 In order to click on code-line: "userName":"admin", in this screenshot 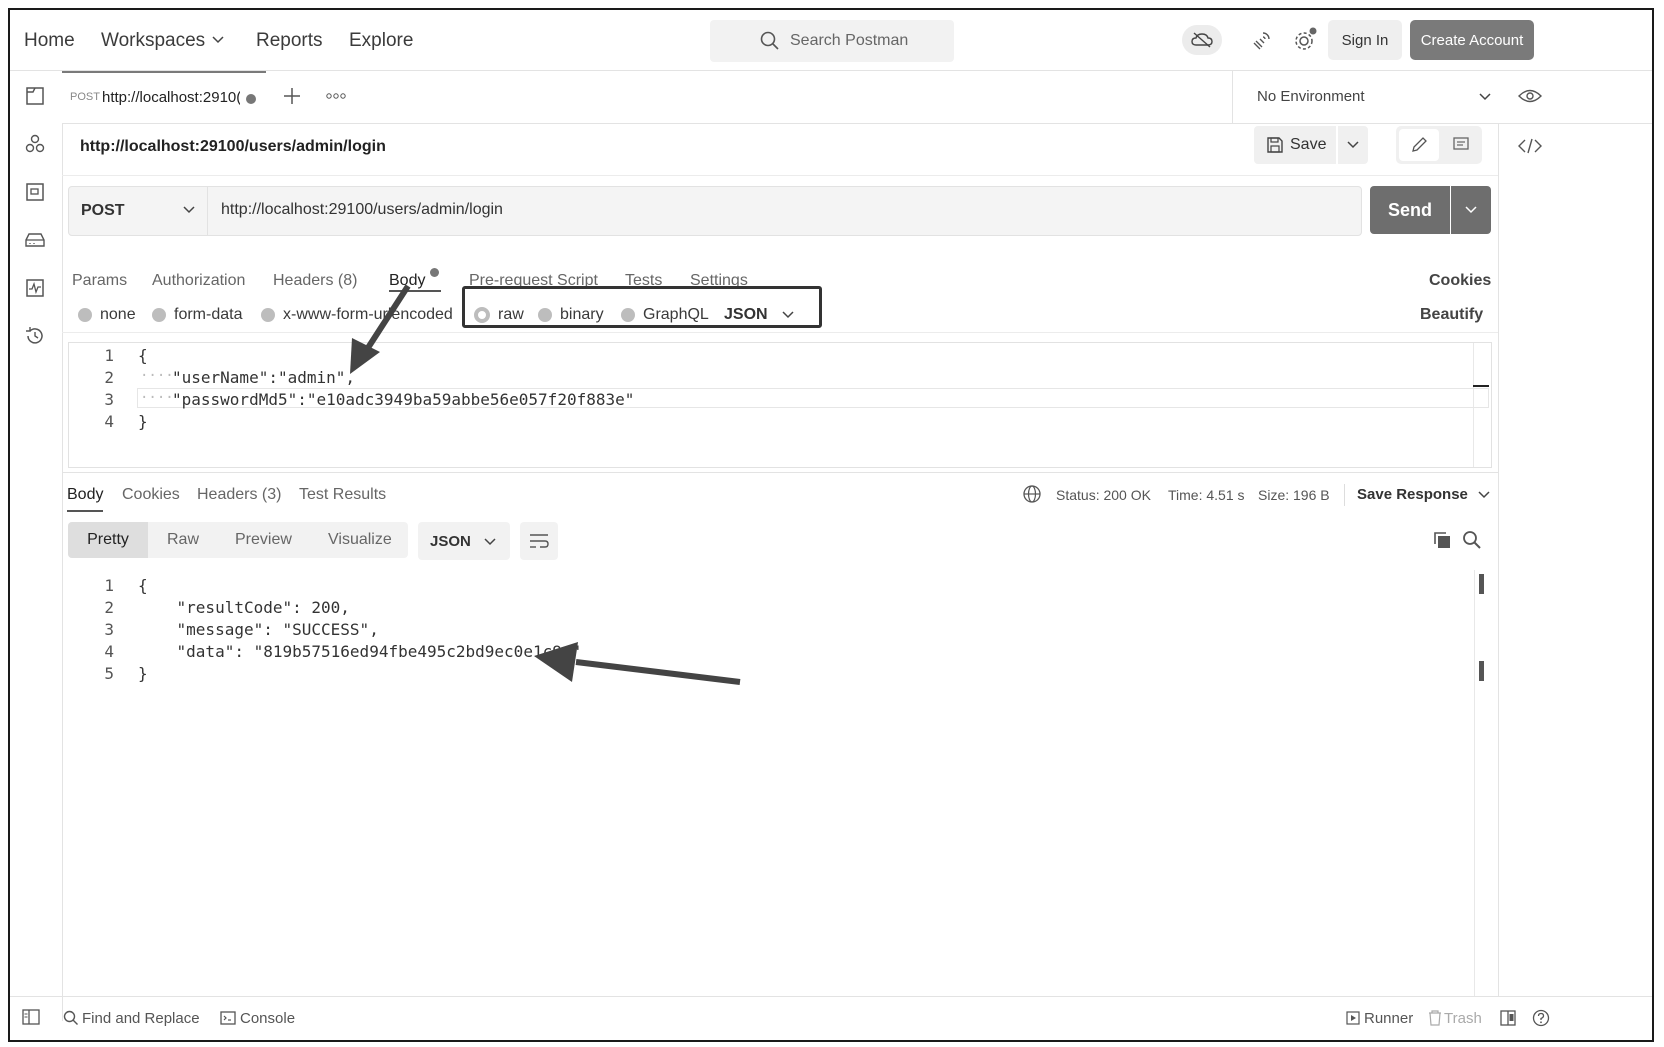, I will do `click(264, 377)`.